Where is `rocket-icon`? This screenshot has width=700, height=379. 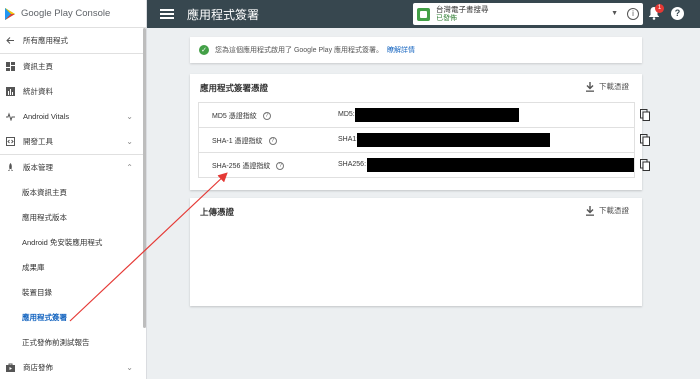 rocket-icon is located at coordinates (10, 167).